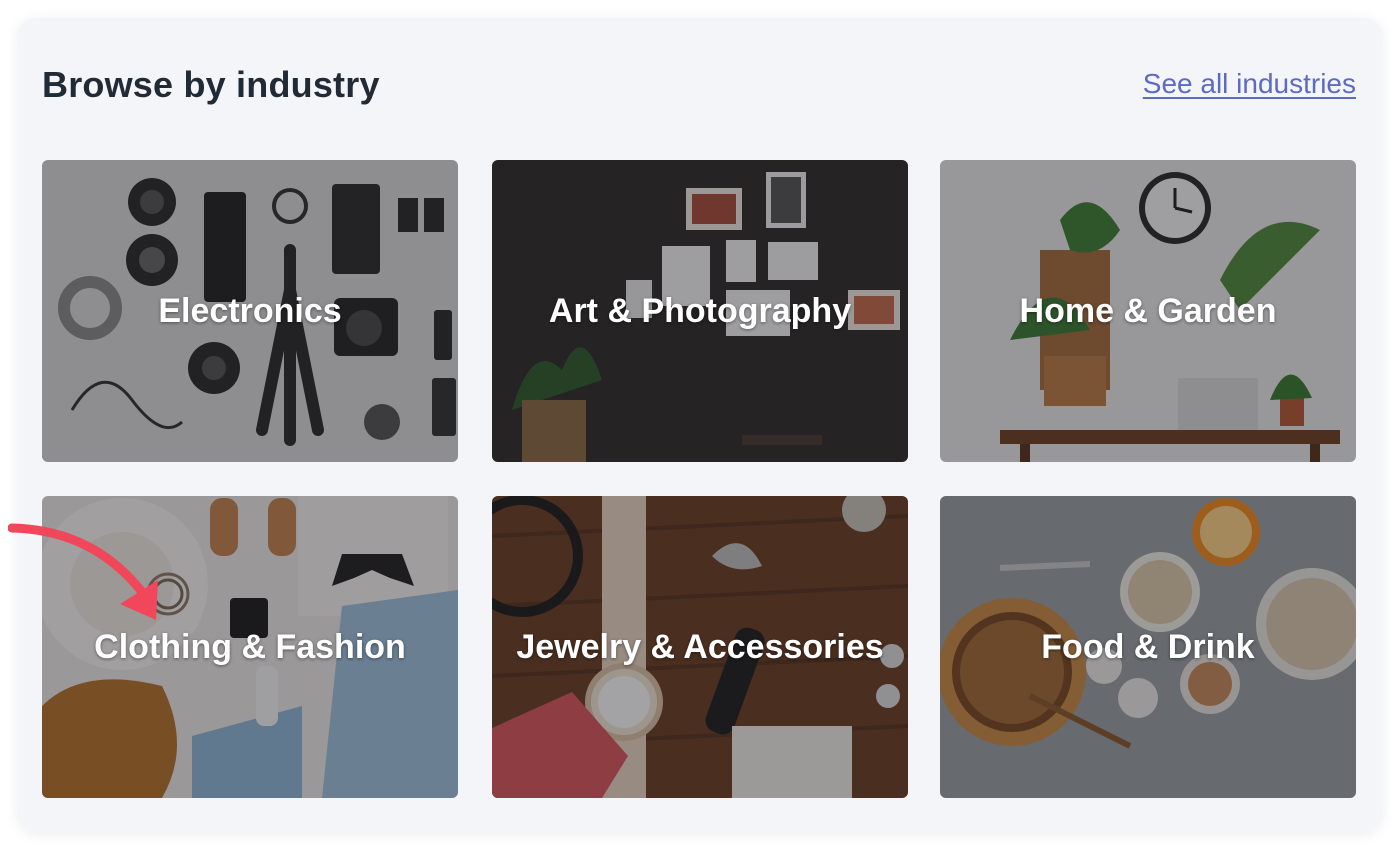 This screenshot has width=1400, height=852. I want to click on annotation-arrow-icon, so click(83, 571).